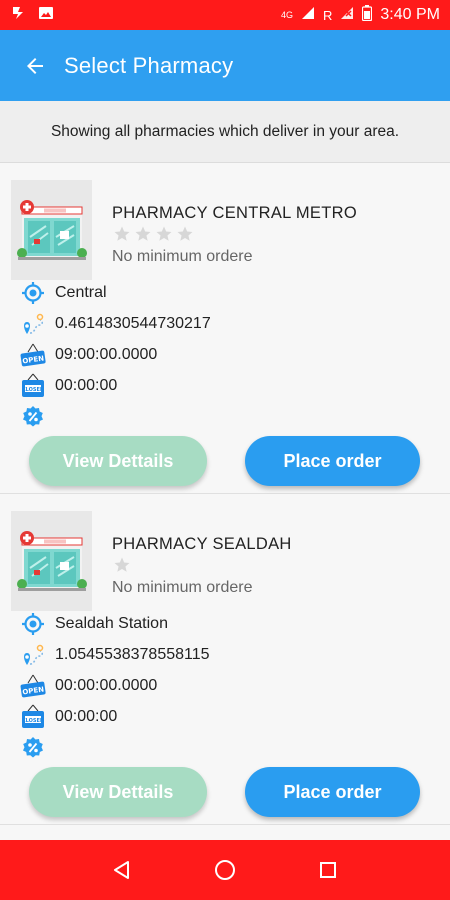  What do you see at coordinates (18, 15) in the screenshot?
I see `app-notification-icon` at bounding box center [18, 15].